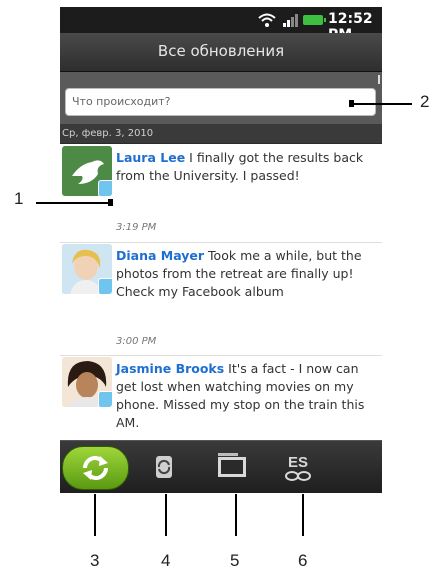  Describe the element at coordinates (314, 20) in the screenshot. I see `battery-icon` at that location.